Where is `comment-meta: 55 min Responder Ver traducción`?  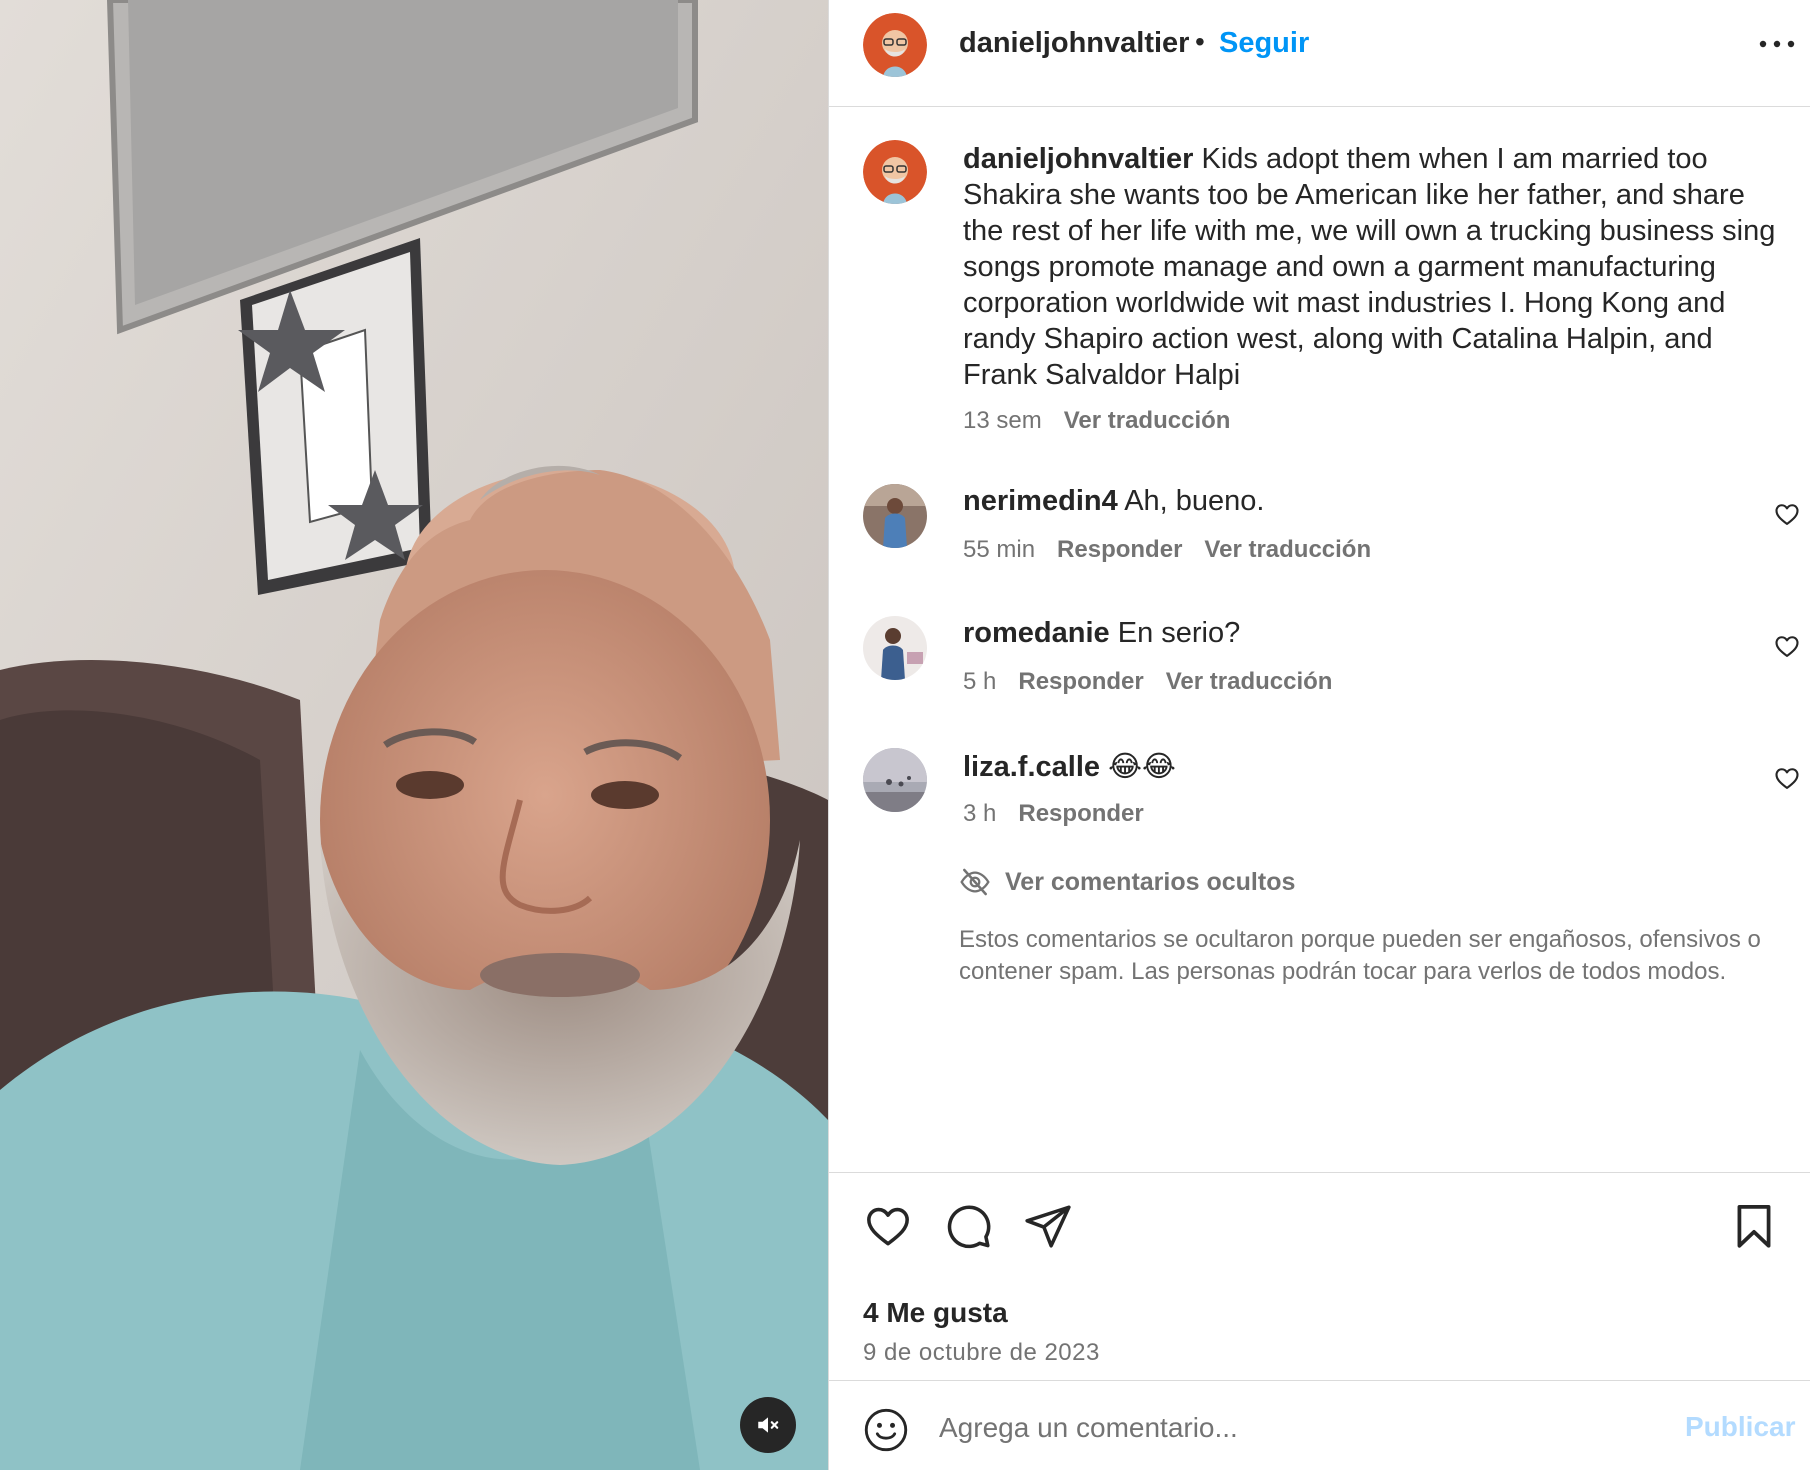 comment-meta: 55 min Responder Ver traducción is located at coordinates (1167, 550).